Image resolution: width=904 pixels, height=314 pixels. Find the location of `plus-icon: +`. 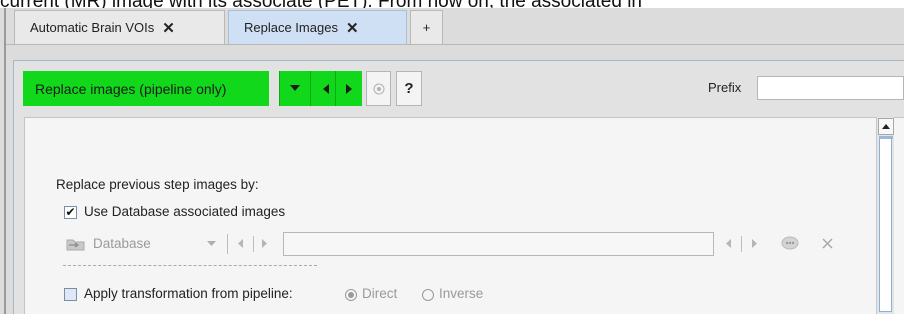

plus-icon: + is located at coordinates (426, 27).